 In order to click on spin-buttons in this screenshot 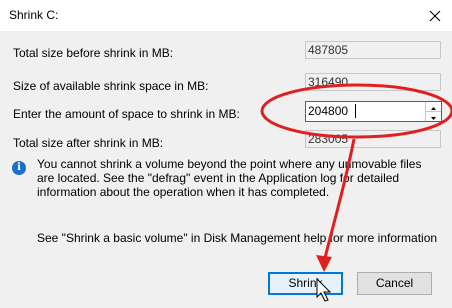, I will do `click(433, 111)`.